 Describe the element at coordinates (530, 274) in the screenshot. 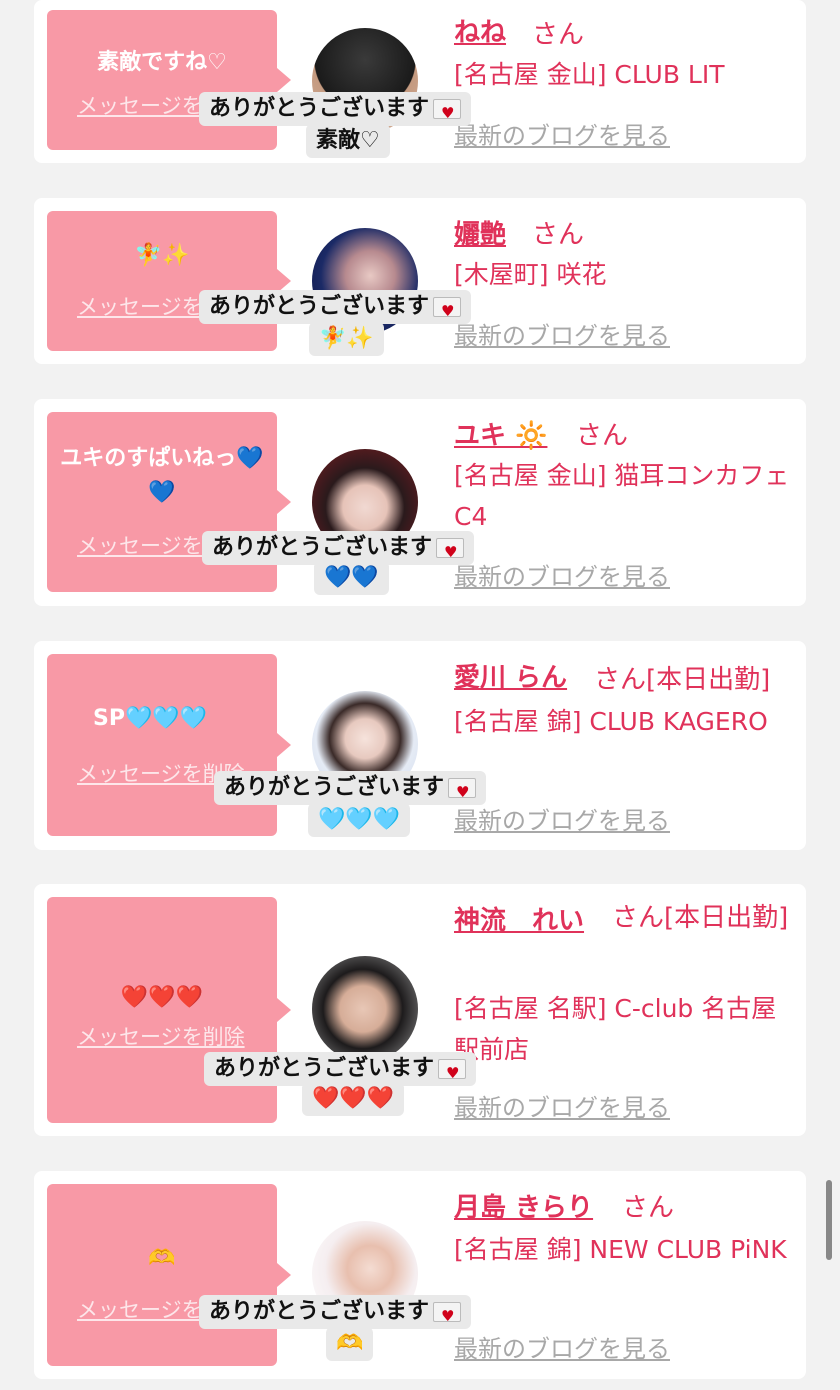

I see `shop-name: [木屋町] 咲花` at that location.